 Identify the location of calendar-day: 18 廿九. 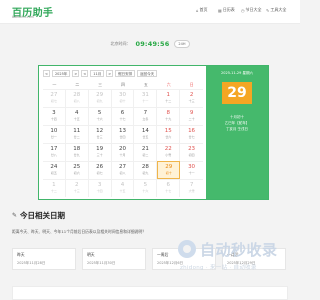
(77, 152).